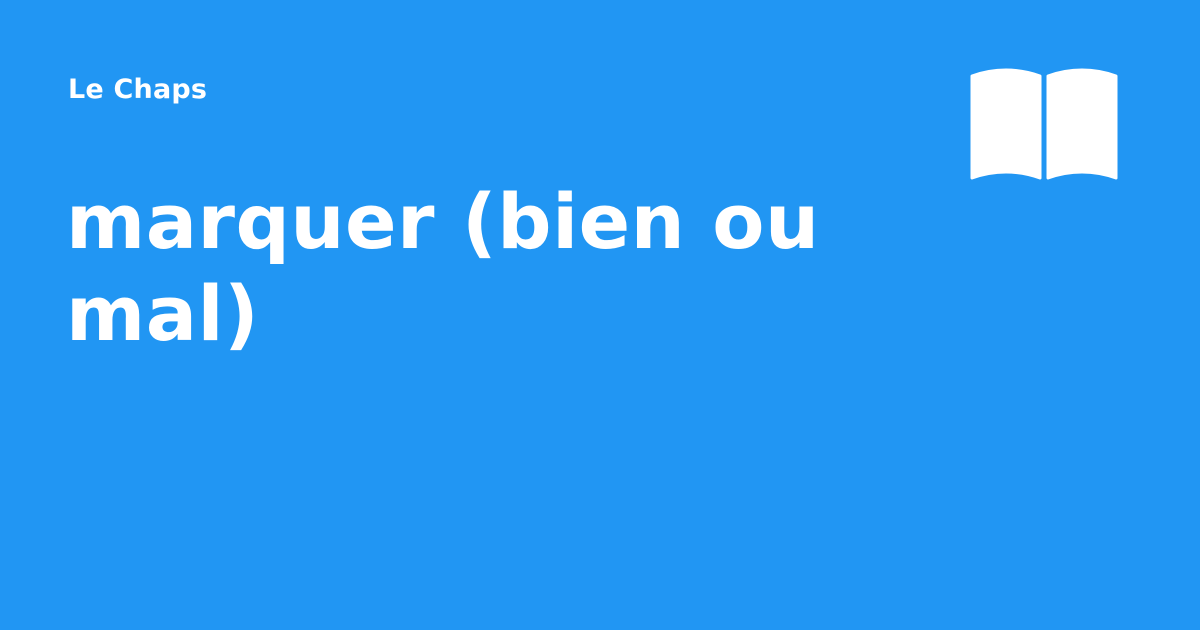  I want to click on open-book-icon, so click(1044, 124).